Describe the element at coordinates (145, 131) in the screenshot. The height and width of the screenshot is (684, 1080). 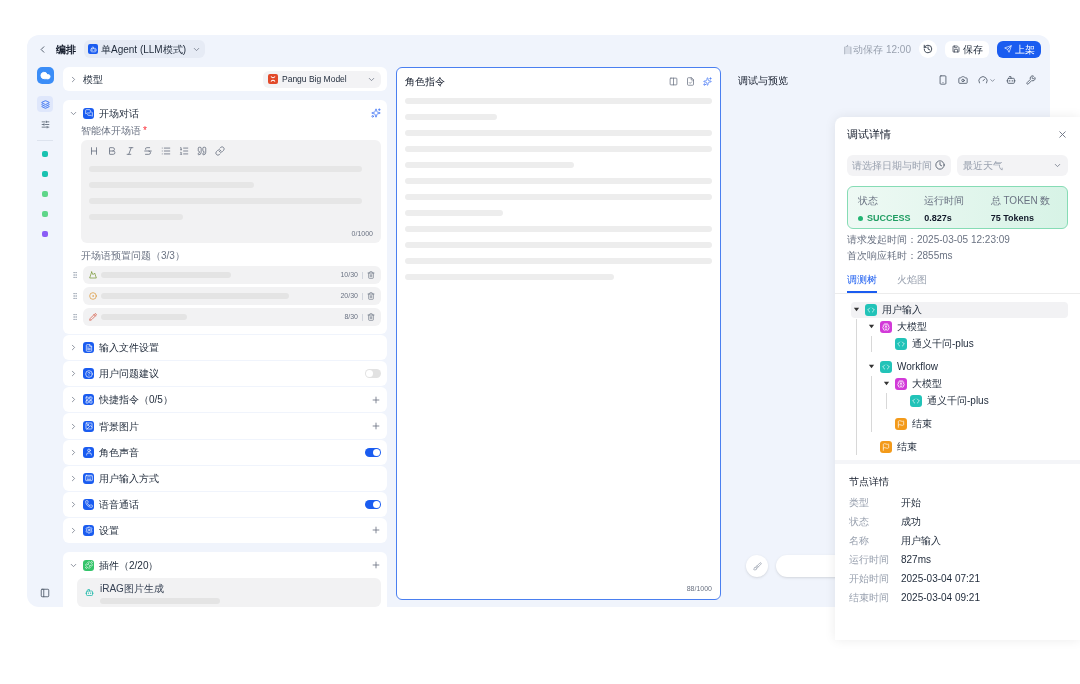
I see `required-mark: *` at that location.